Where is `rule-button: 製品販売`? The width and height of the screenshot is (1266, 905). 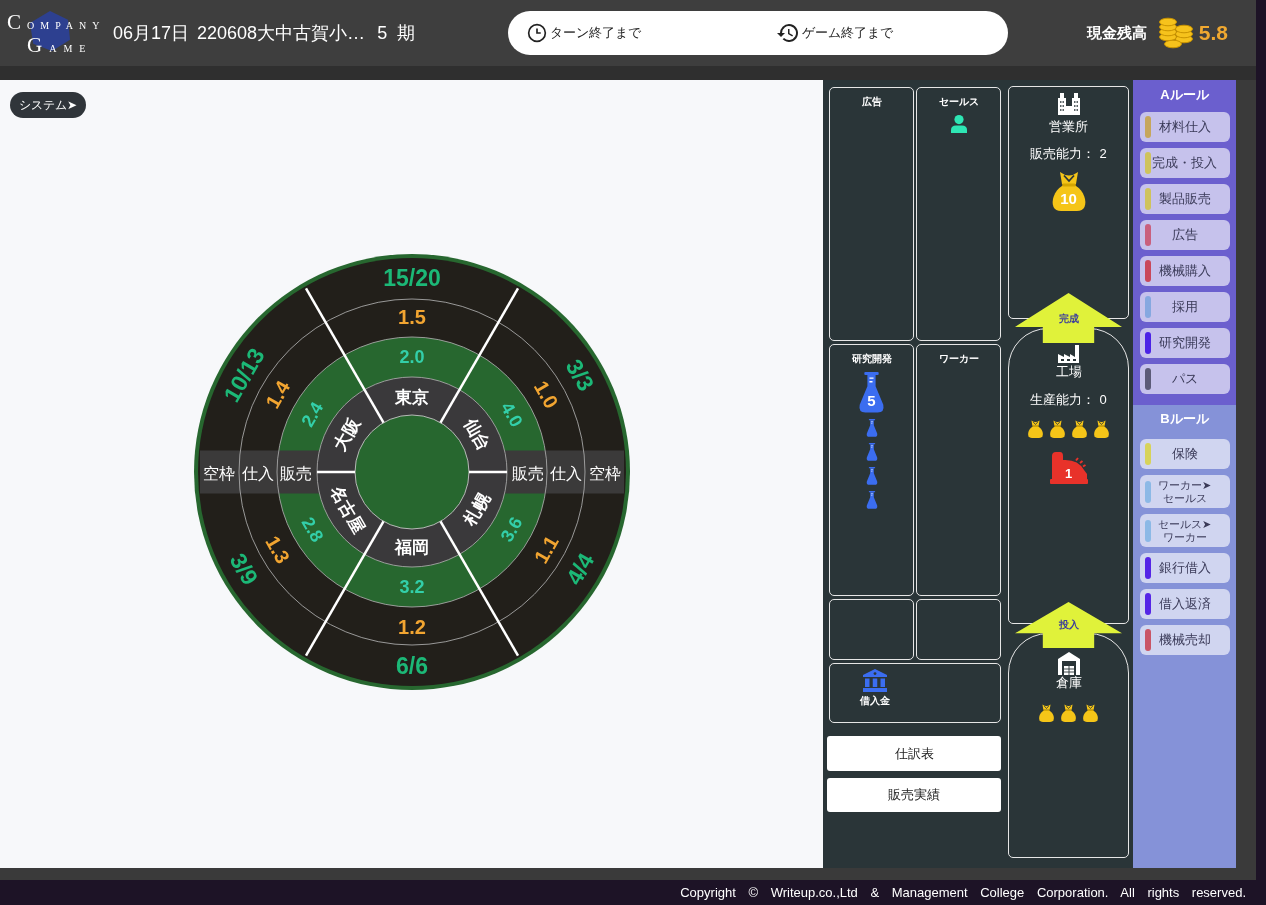
rule-button: 製品販売 is located at coordinates (1184, 199).